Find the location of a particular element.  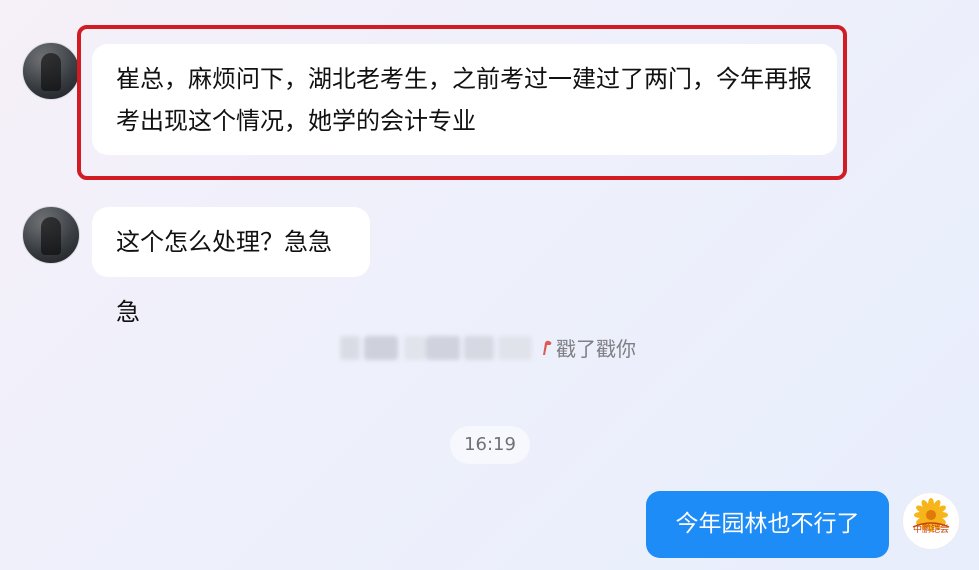

sunflower-logo-icon is located at coordinates (931, 515).